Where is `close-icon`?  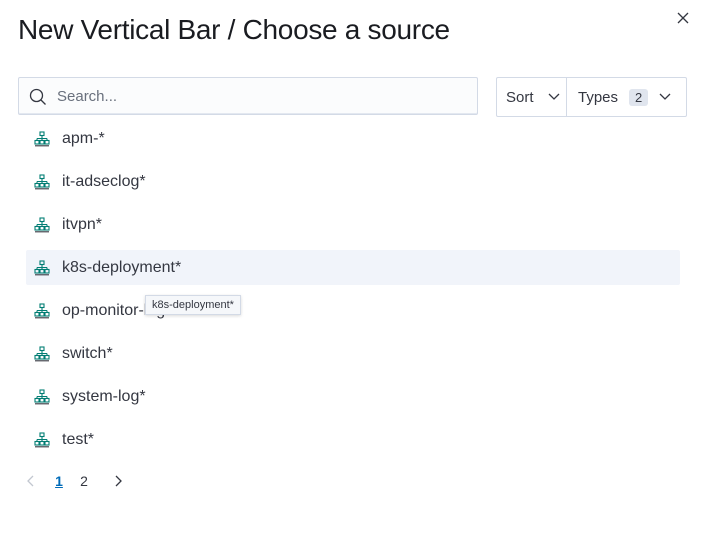
close-icon is located at coordinates (683, 18).